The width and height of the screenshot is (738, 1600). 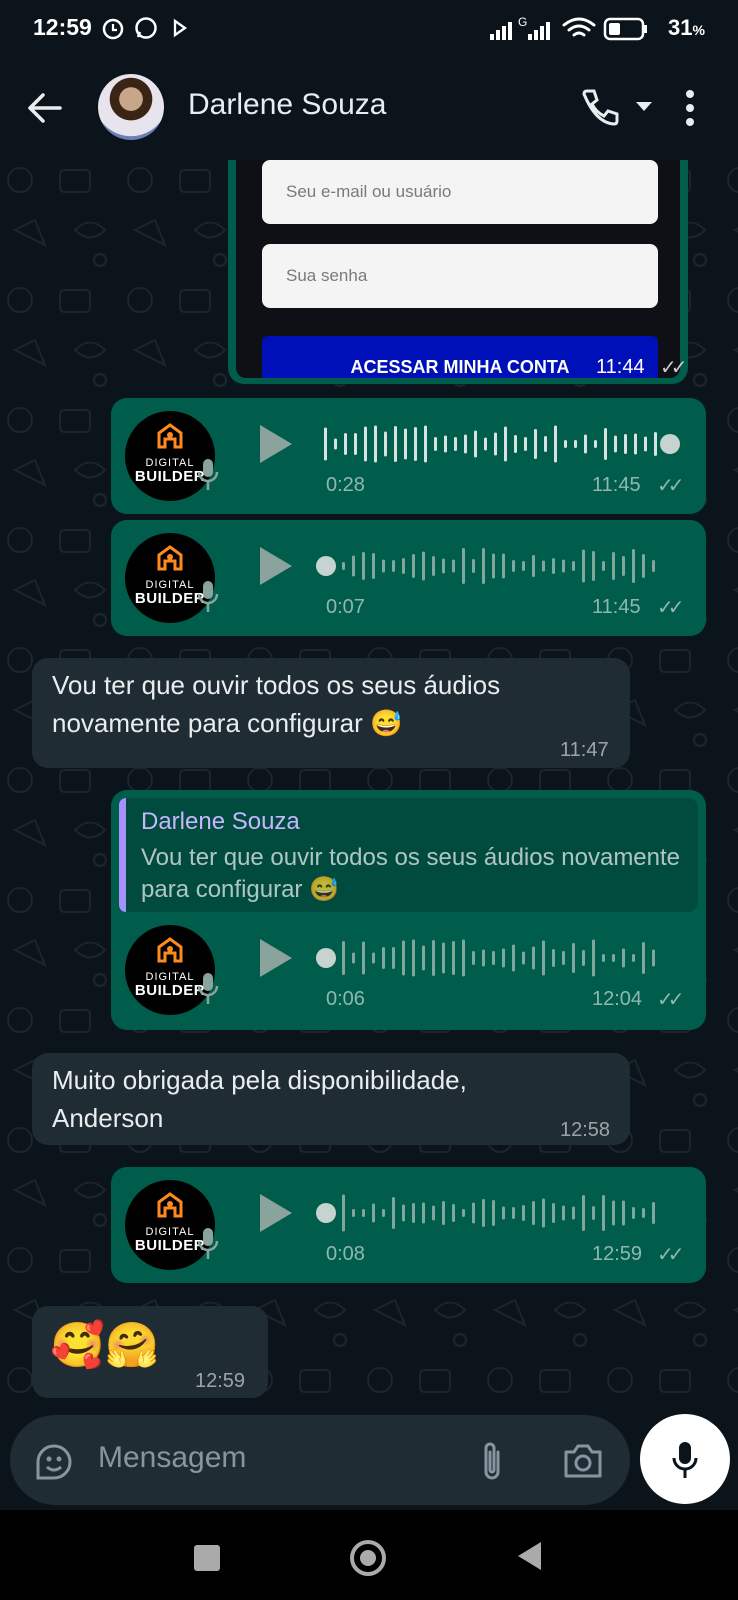 What do you see at coordinates (616, 607) in the screenshot?
I see `message-time: 11:45` at bounding box center [616, 607].